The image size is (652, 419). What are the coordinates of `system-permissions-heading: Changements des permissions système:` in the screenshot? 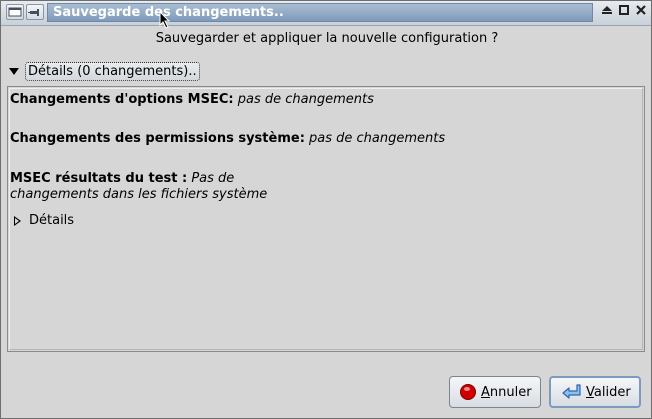 It's located at (157, 138).